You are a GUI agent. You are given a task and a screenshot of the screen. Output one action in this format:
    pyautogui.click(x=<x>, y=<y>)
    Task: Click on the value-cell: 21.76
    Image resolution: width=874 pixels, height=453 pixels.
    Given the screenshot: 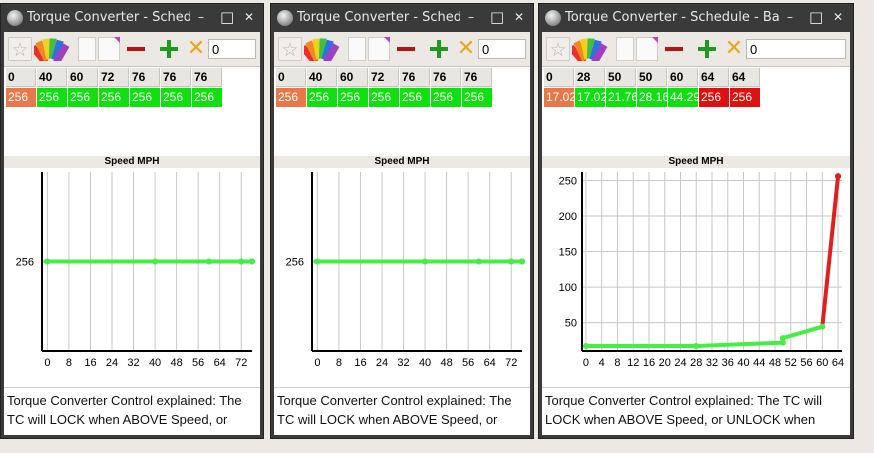 What is the action you would take?
    pyautogui.click(x=622, y=97)
    